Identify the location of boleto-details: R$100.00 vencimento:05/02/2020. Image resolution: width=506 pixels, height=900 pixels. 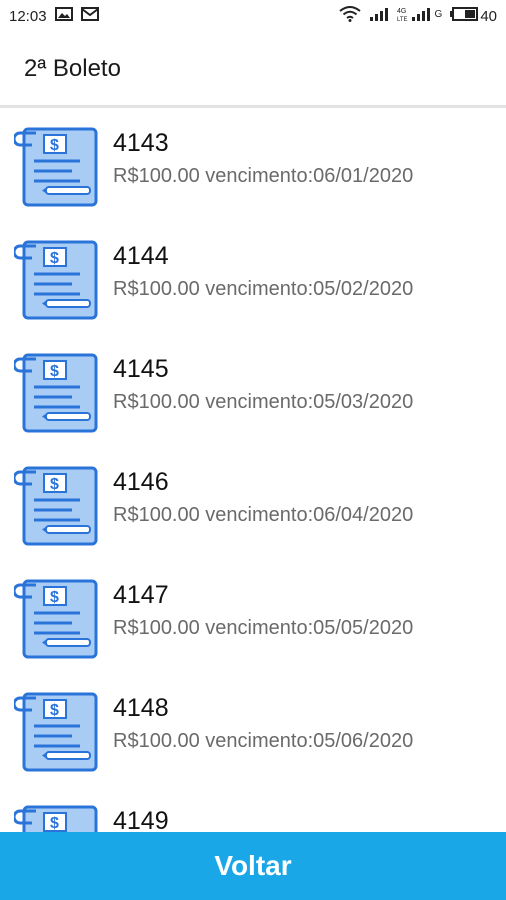
(263, 289).